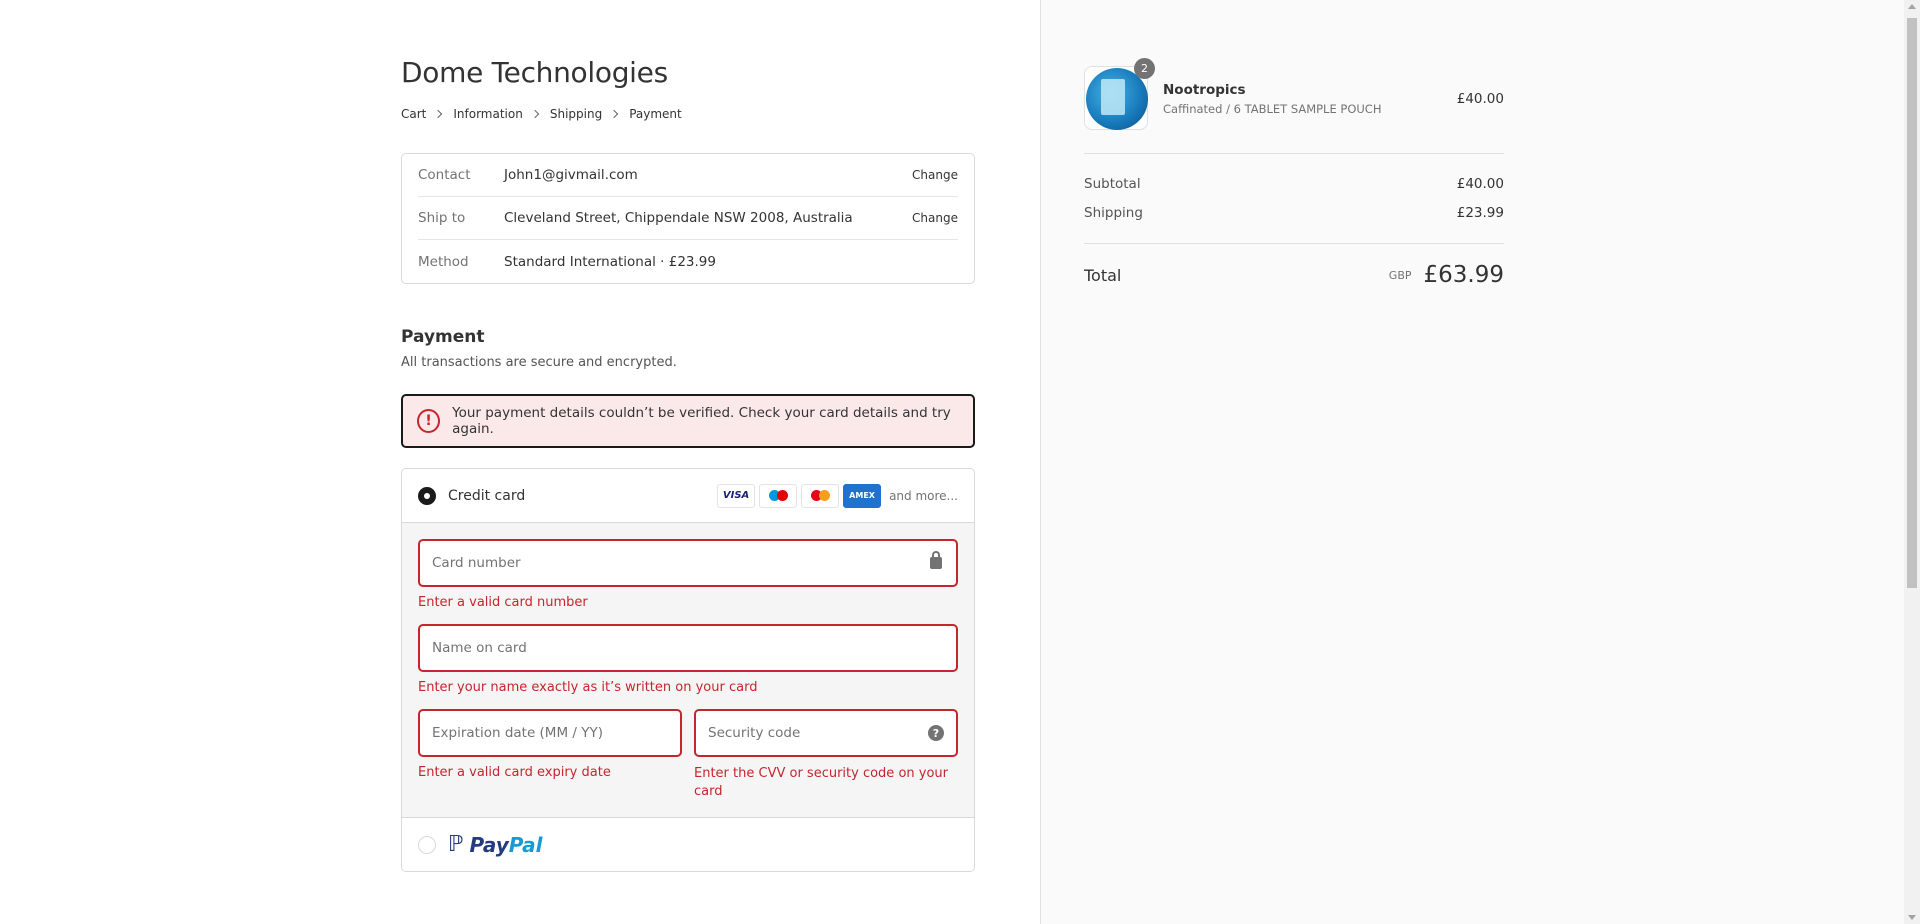 The image size is (1920, 924). What do you see at coordinates (487, 495) in the screenshot?
I see `credit-card-label: Credit card` at bounding box center [487, 495].